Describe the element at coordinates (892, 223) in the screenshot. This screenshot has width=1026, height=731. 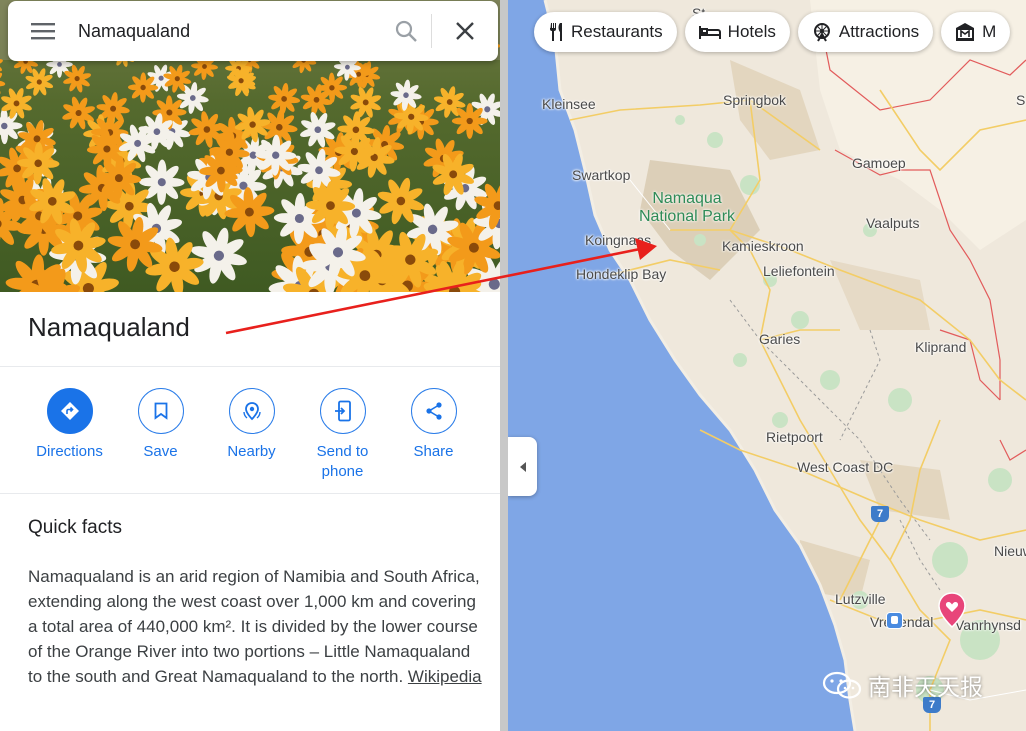
I see `place-label-vaalputs: Vaalputs` at that location.